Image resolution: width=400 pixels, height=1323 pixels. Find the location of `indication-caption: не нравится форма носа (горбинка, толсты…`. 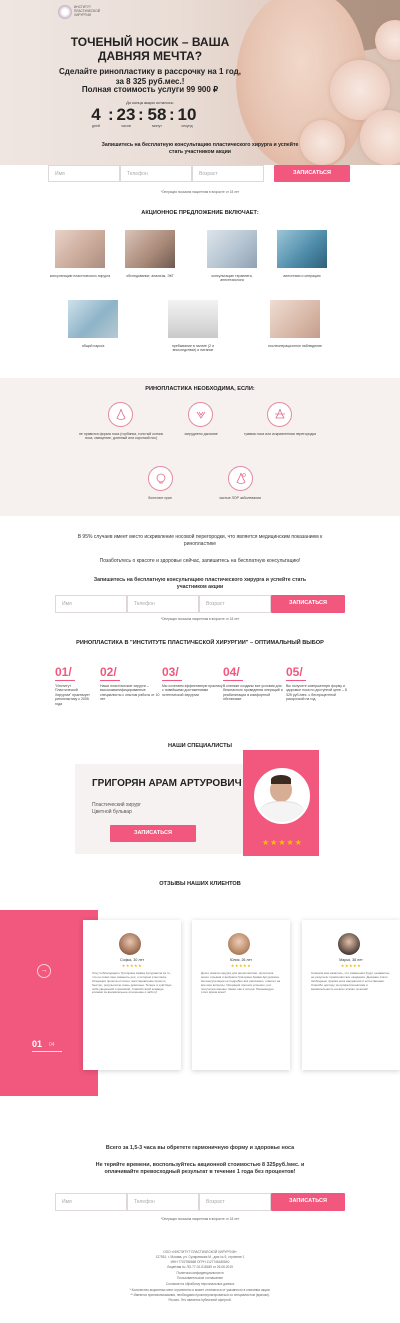

indication-caption: не нравится форма носа (горбинка, толсты… is located at coordinates (120, 436).